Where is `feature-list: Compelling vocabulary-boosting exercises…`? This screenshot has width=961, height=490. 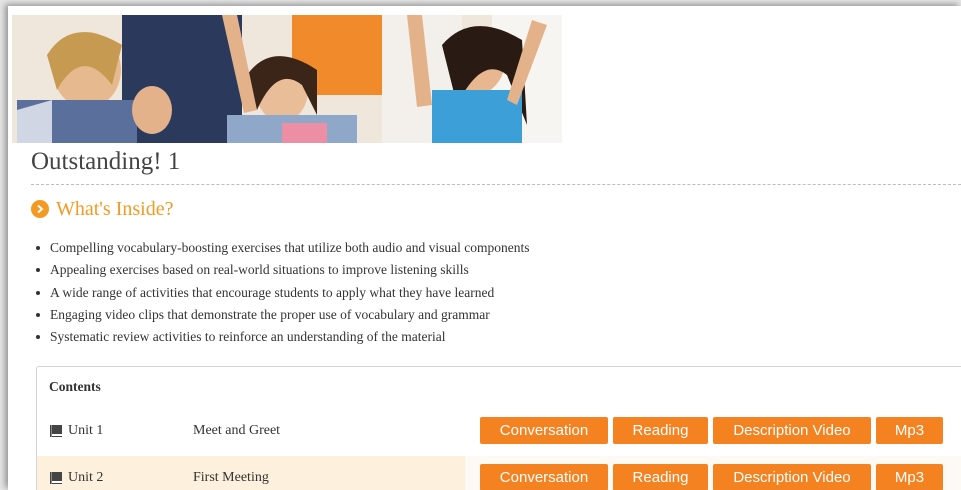 feature-list: Compelling vocabulary-boosting exercises… is located at coordinates (282, 292).